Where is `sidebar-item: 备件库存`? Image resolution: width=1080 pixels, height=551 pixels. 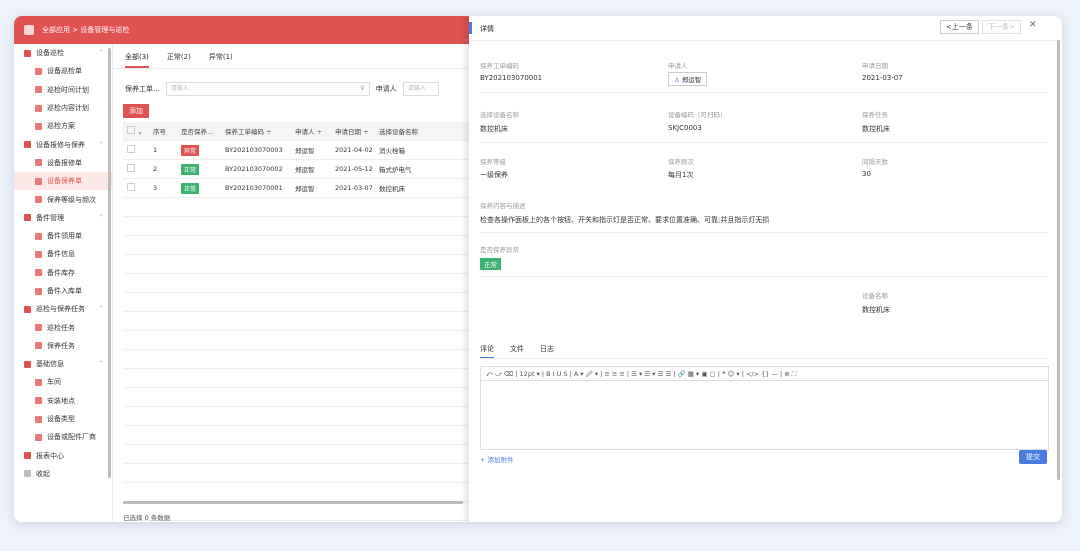 sidebar-item: 备件库存 is located at coordinates (63, 273).